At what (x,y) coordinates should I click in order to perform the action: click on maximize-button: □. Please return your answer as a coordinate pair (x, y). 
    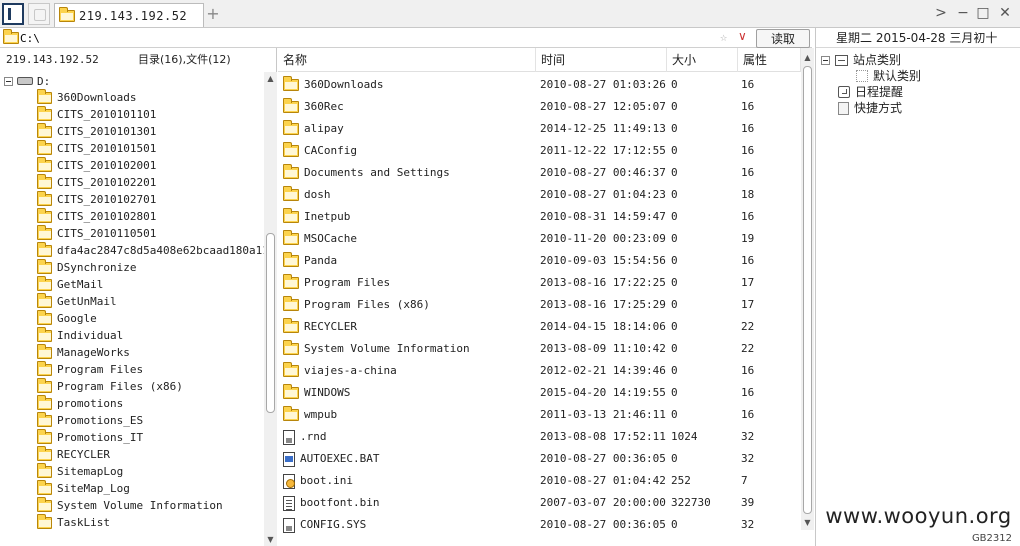
    Looking at the image, I should click on (983, 13).